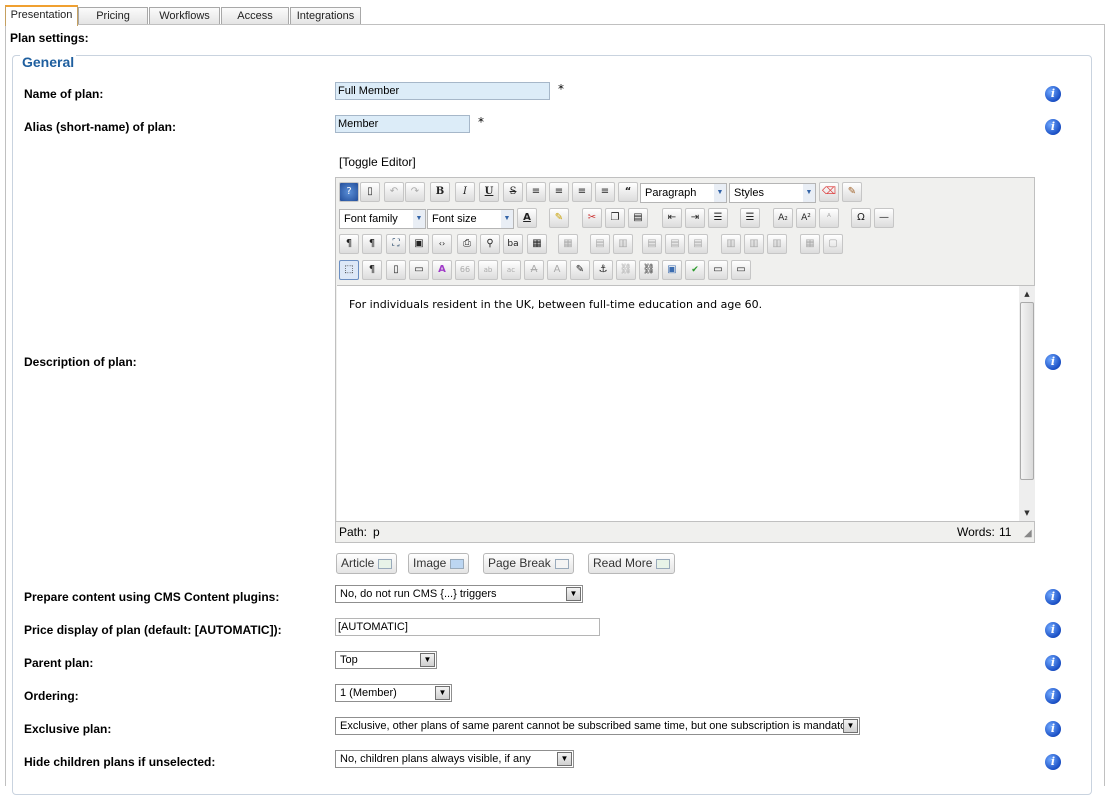 This screenshot has width=1107, height=795. I want to click on highlight-icon: ✎, so click(559, 218).